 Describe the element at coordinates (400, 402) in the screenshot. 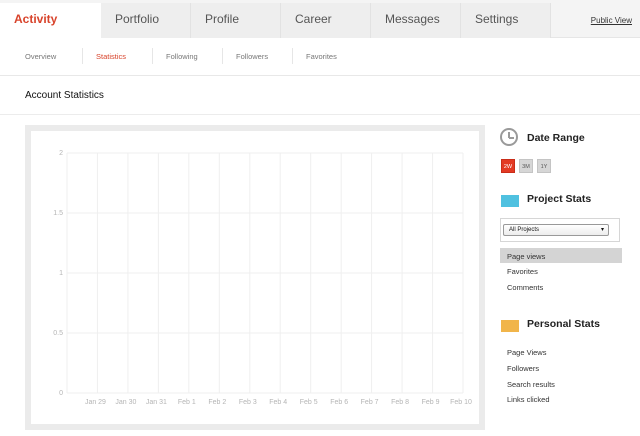

I see `x-tick-label: Feb 8` at that location.